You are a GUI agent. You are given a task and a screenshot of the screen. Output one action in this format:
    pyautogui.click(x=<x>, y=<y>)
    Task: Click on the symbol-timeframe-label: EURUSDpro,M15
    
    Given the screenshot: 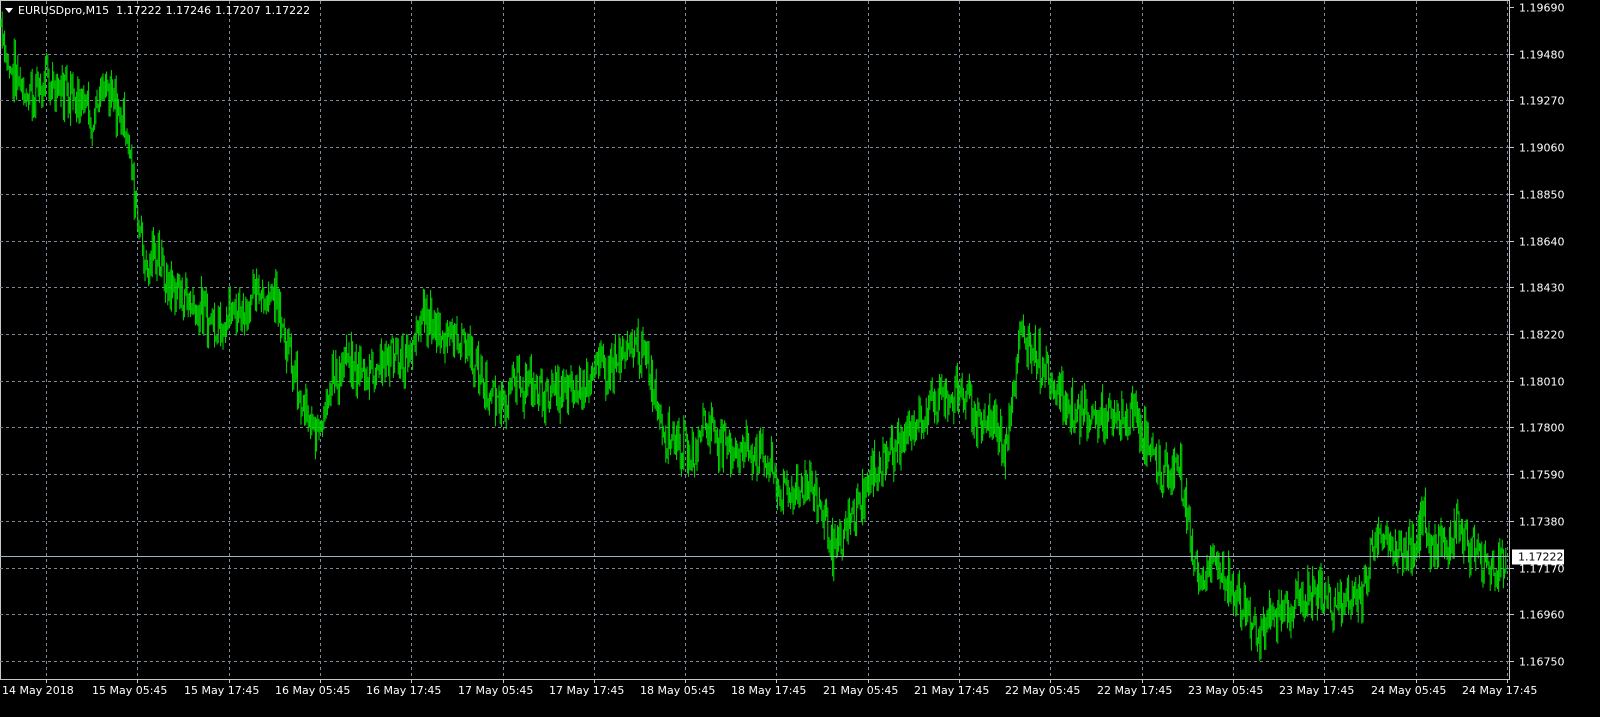 What is the action you would take?
    pyautogui.click(x=64, y=10)
    